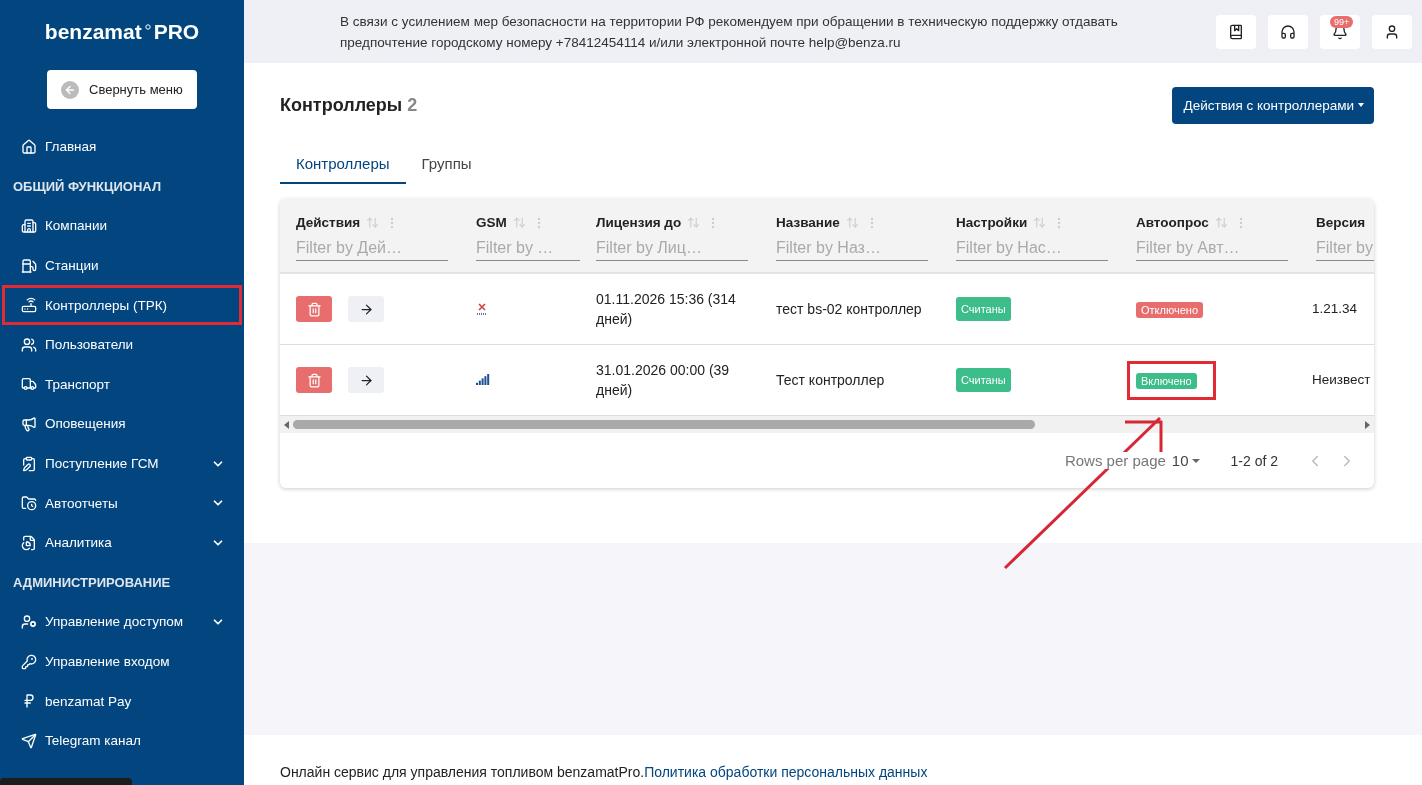 This screenshot has width=1422, height=785. I want to click on column-title: Лицензия до, so click(639, 222).